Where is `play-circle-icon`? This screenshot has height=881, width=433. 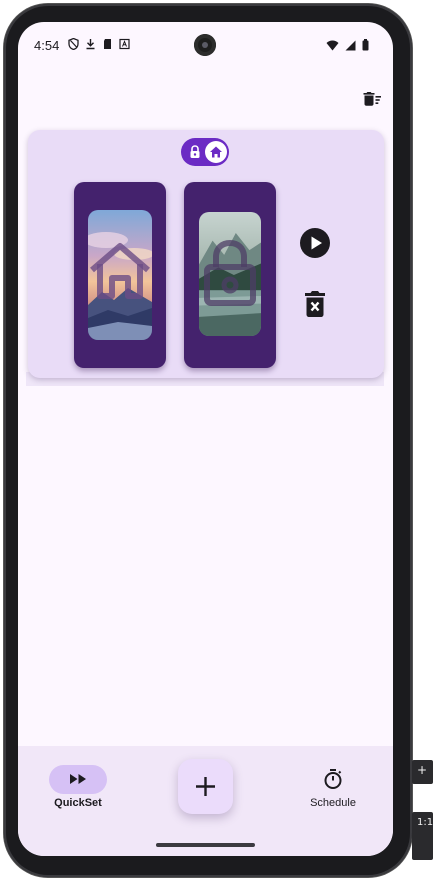 play-circle-icon is located at coordinates (315, 243).